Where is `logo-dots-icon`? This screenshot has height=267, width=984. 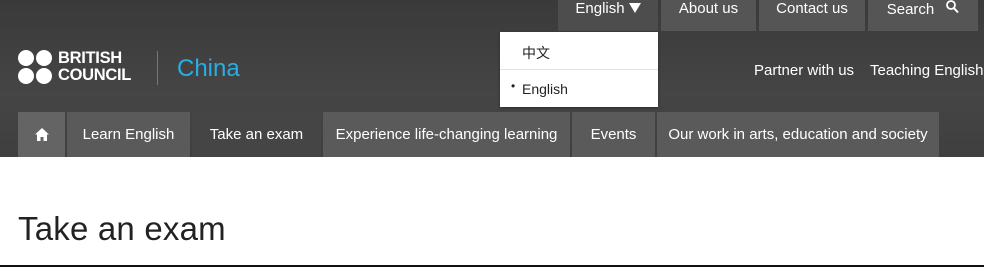 logo-dots-icon is located at coordinates (36, 68).